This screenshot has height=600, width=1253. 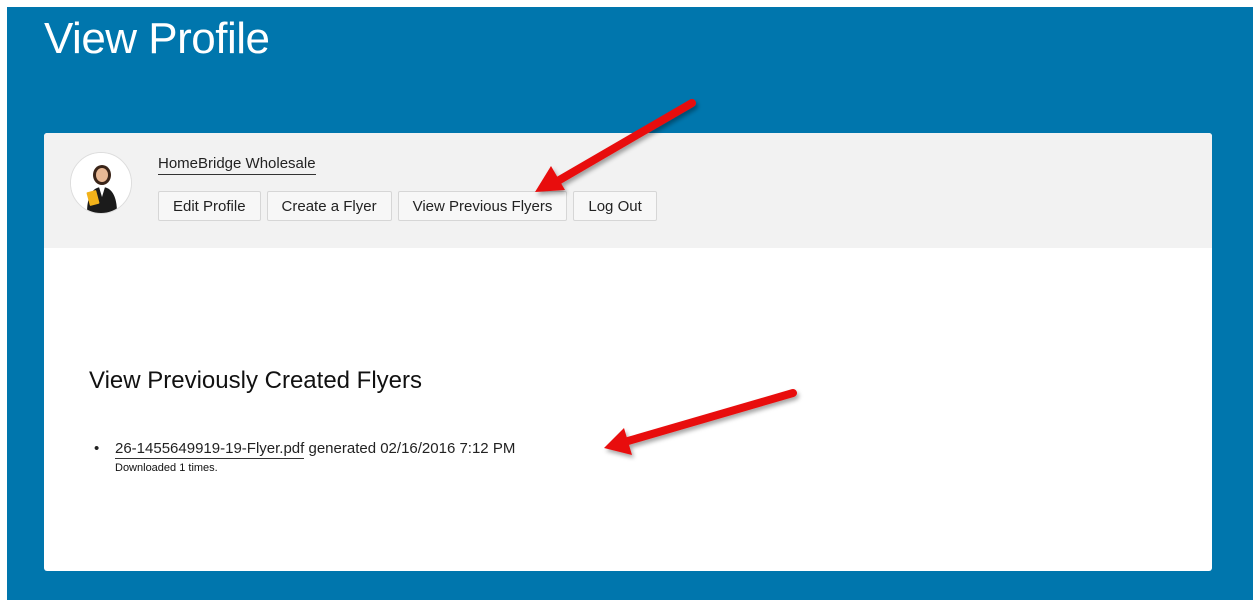 What do you see at coordinates (256, 380) in the screenshot?
I see `flyers-section-title: View Previously Created Flyers` at bounding box center [256, 380].